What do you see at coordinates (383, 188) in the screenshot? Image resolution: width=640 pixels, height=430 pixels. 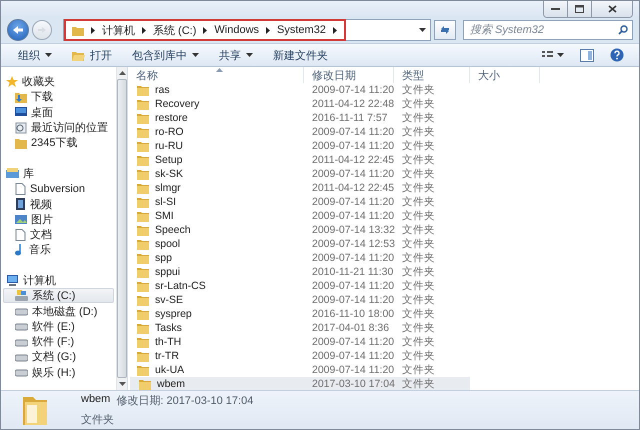 I see `file-row: slmgr 2011-04-12 22:45 文件夹` at bounding box center [383, 188].